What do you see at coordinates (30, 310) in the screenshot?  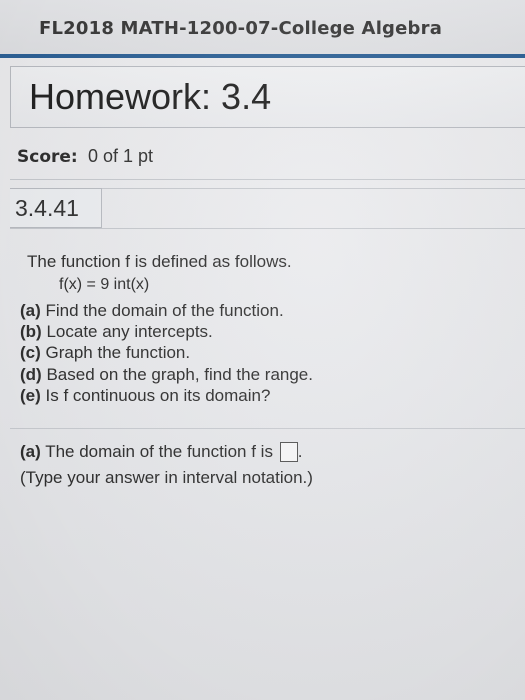 I see `part-a-letter: (a)` at bounding box center [30, 310].